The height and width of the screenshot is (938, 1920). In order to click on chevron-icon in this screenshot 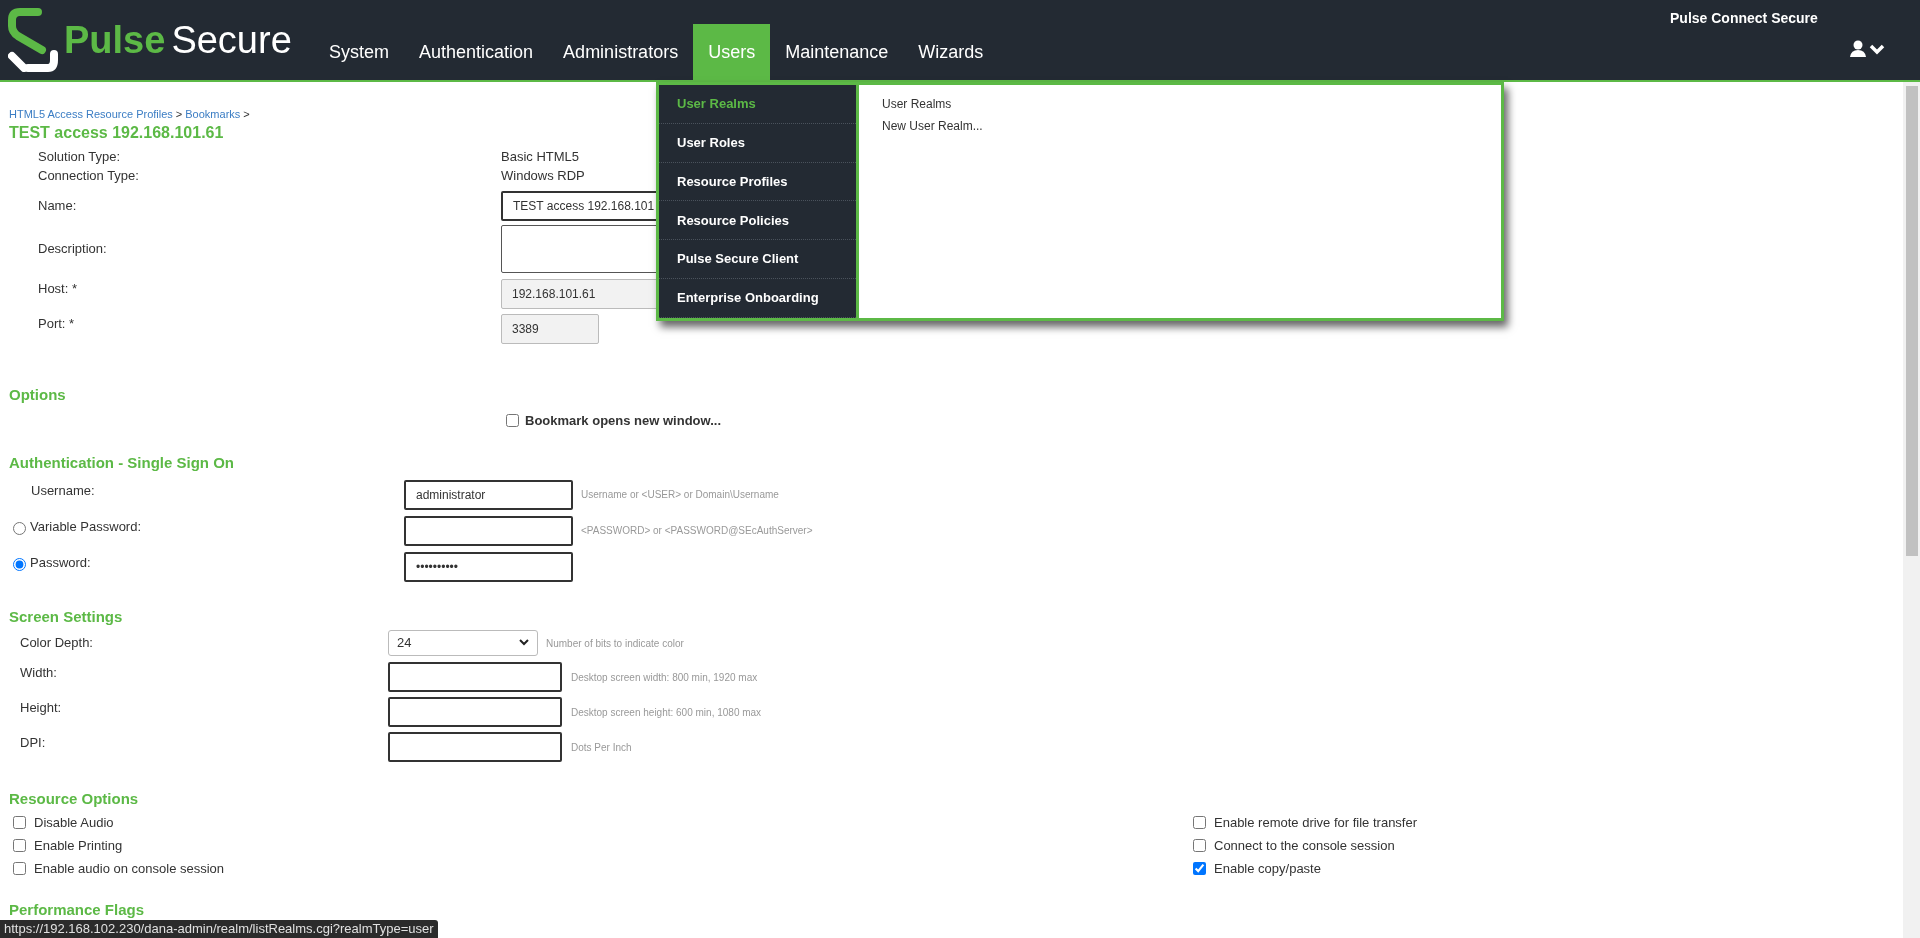, I will do `click(524, 642)`.